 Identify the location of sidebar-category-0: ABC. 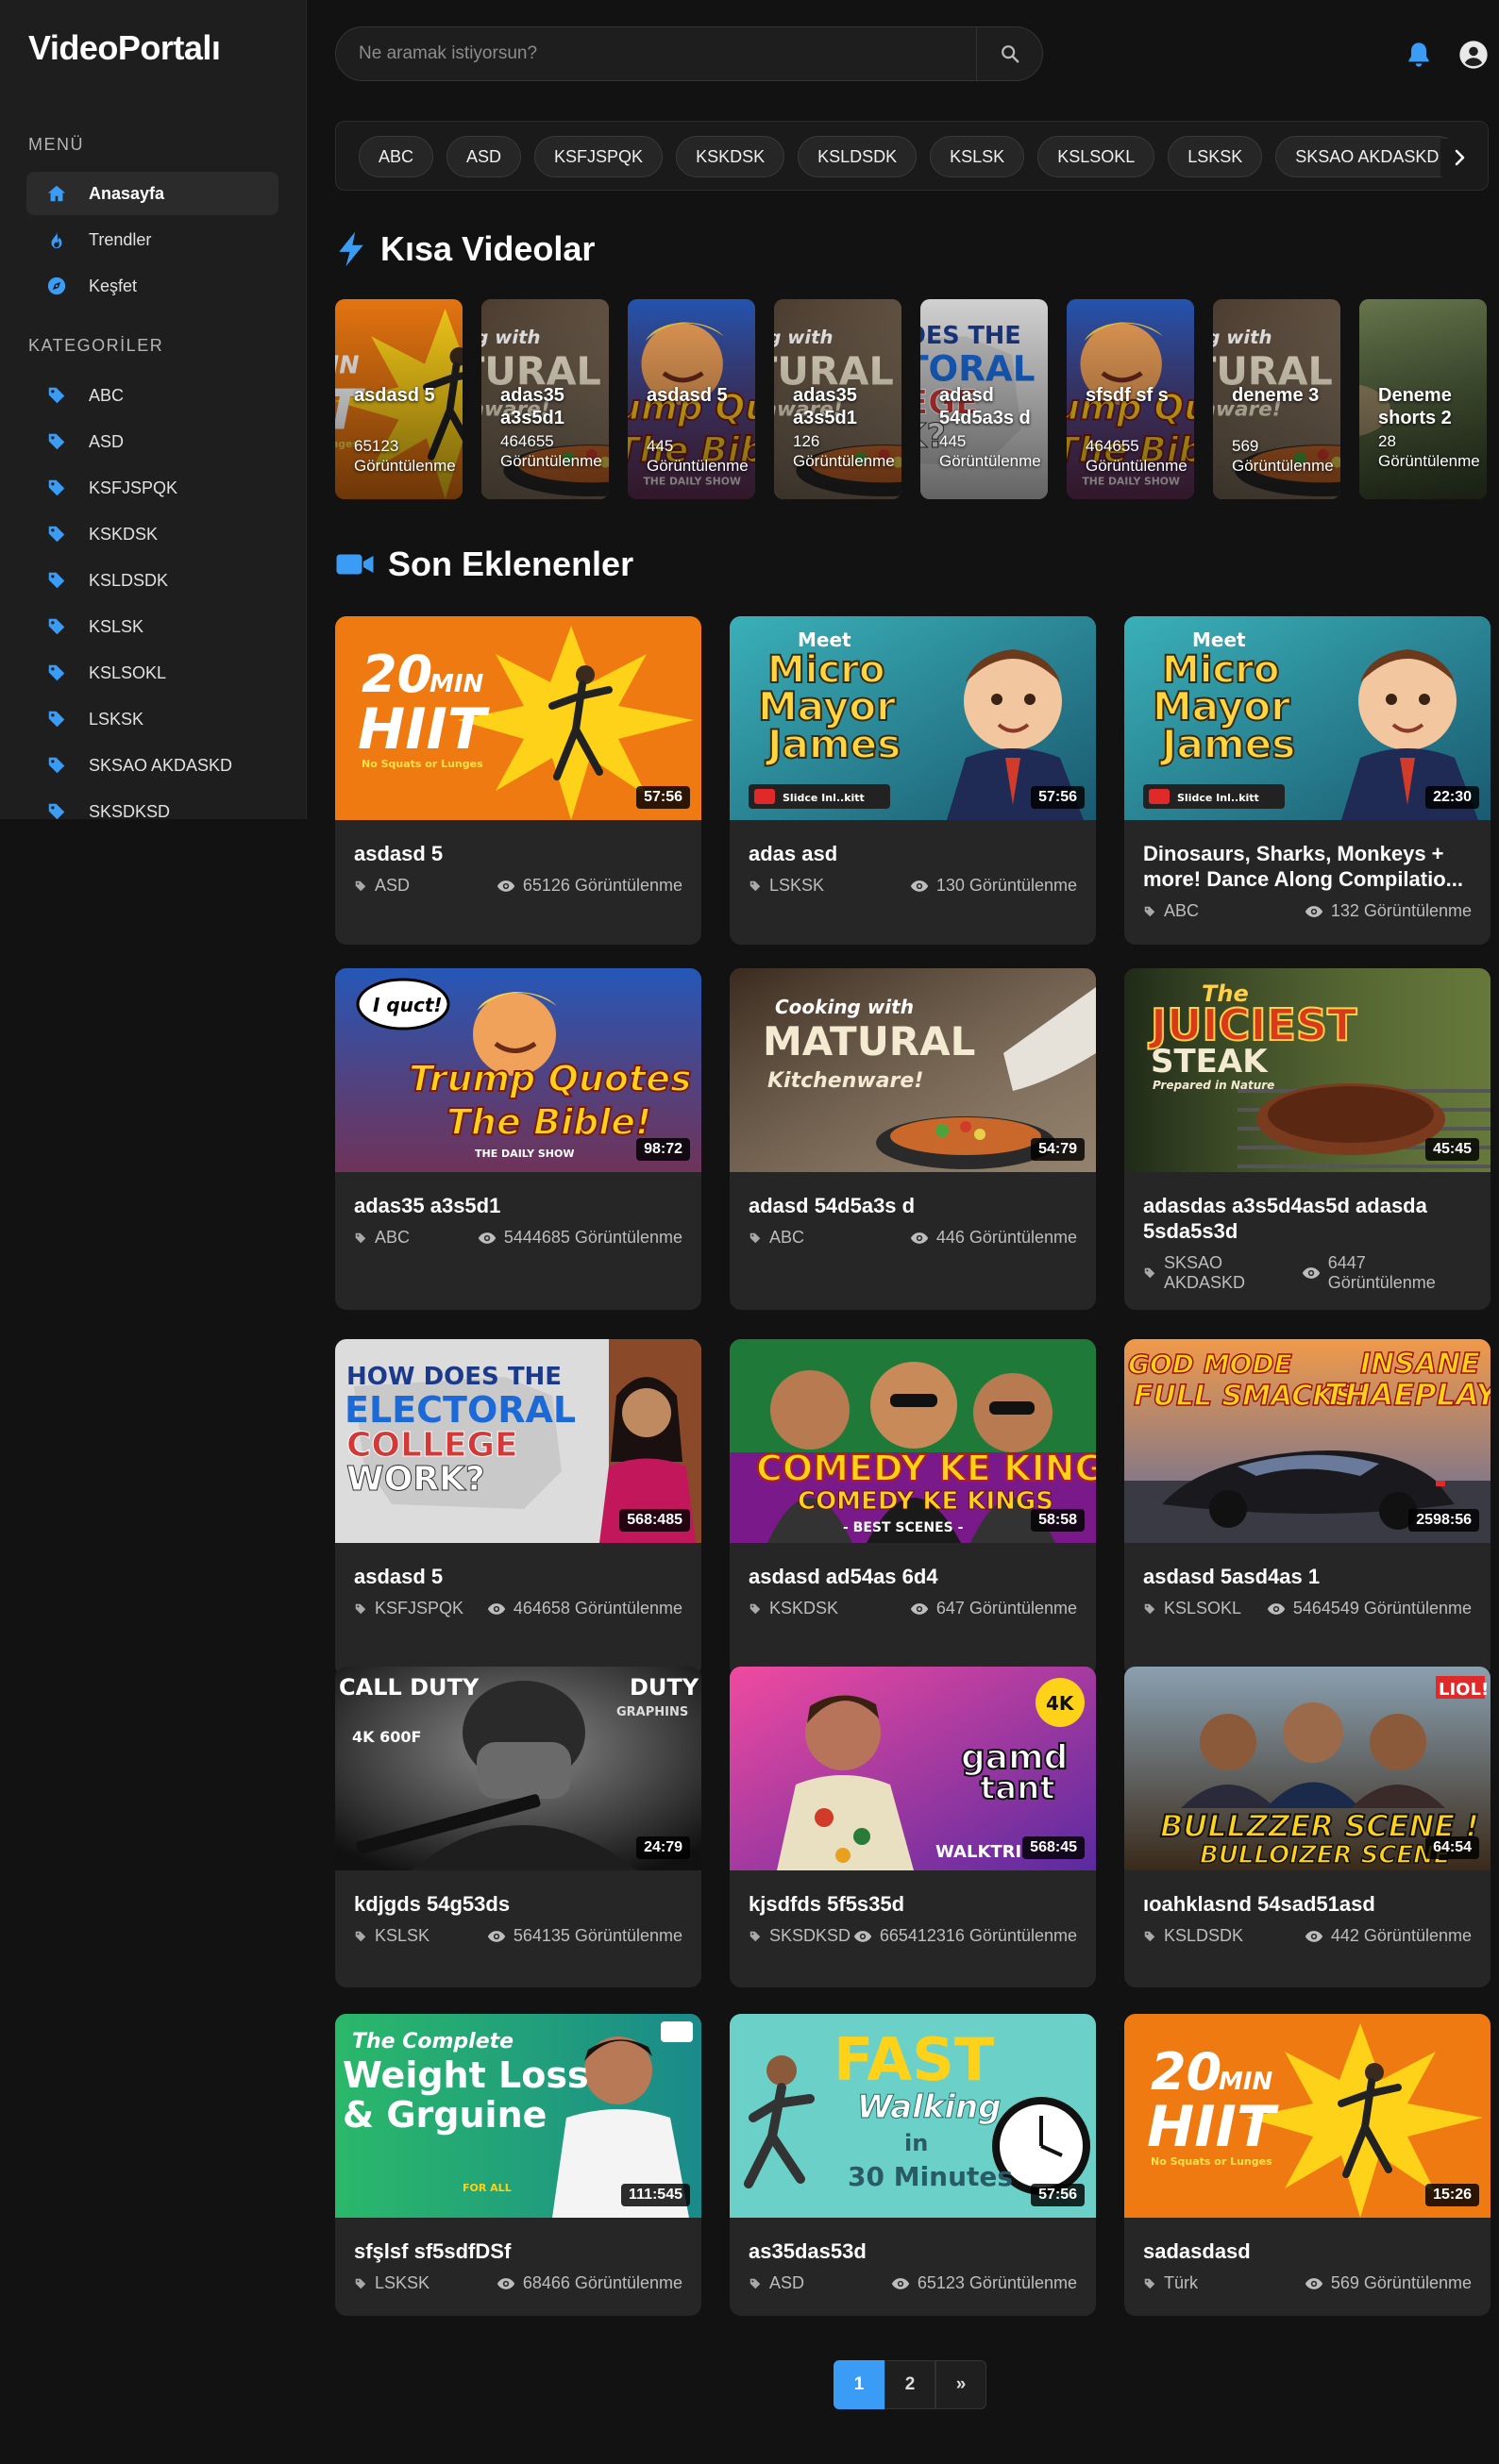
(152, 395).